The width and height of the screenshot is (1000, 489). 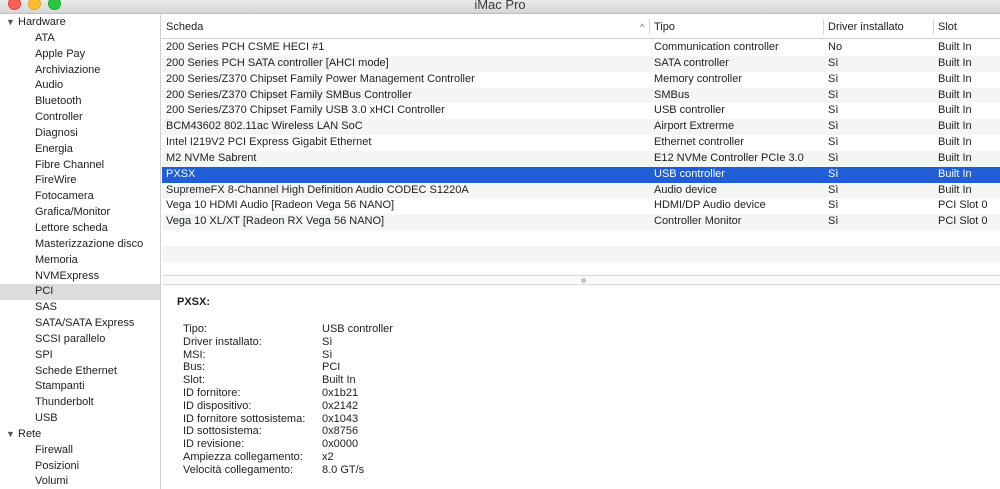 I want to click on sidebar-item-stampanti: Stampanti, so click(x=80, y=387).